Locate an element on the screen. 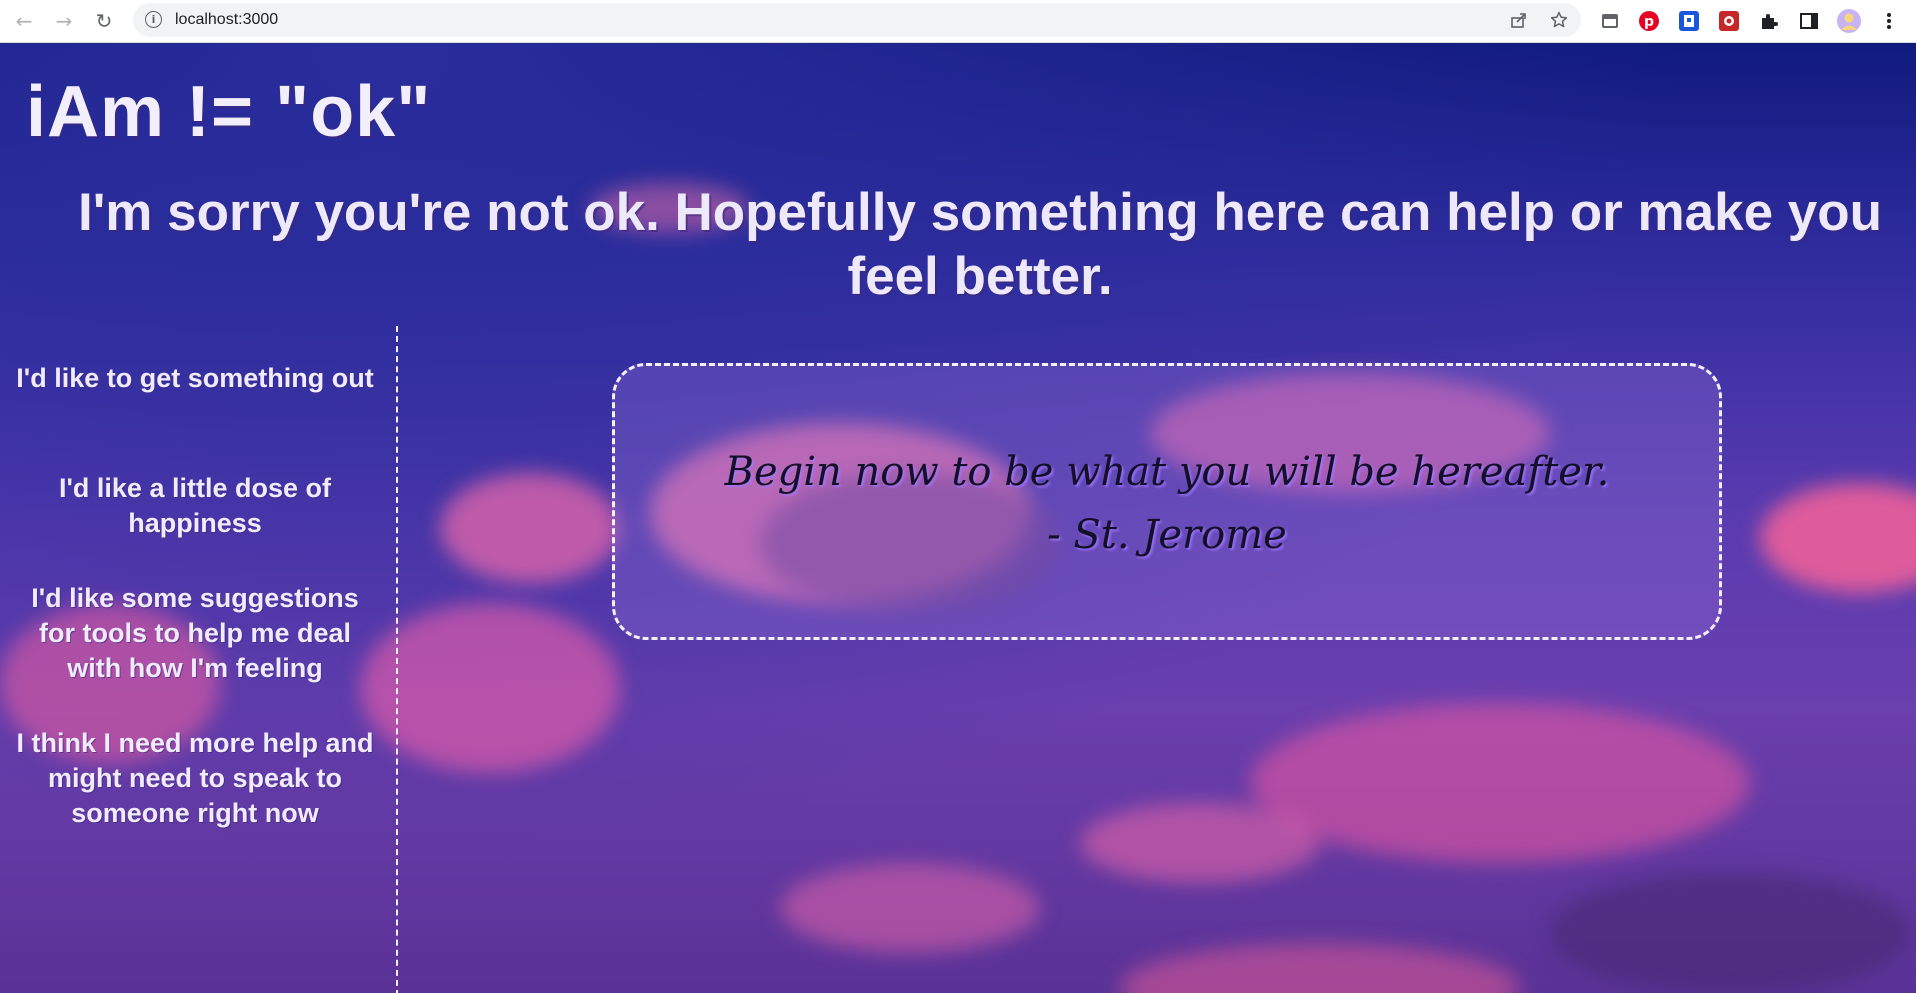 Image resolution: width=1916 pixels, height=993 pixels. side-panel-button is located at coordinates (1809, 21).